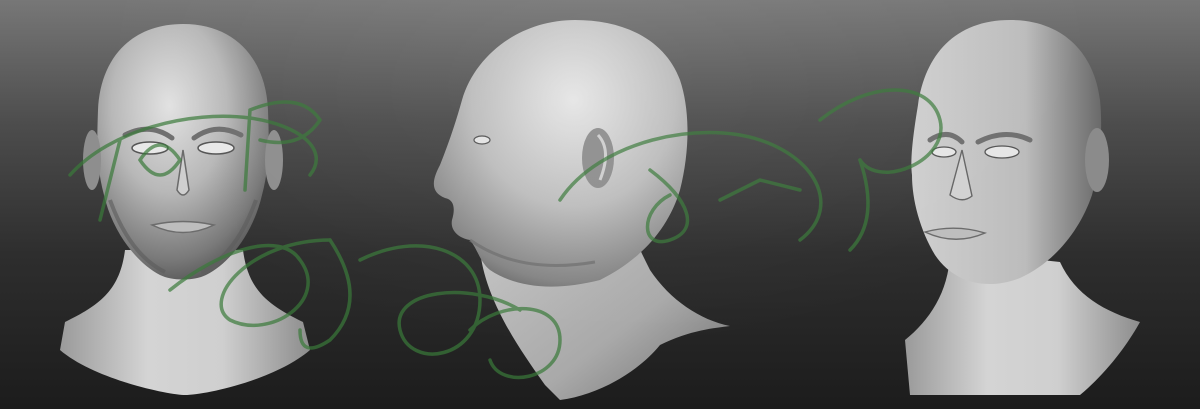 The height and width of the screenshot is (409, 1200). Describe the element at coordinates (560, 153) in the screenshot. I see `profile-head` at that location.